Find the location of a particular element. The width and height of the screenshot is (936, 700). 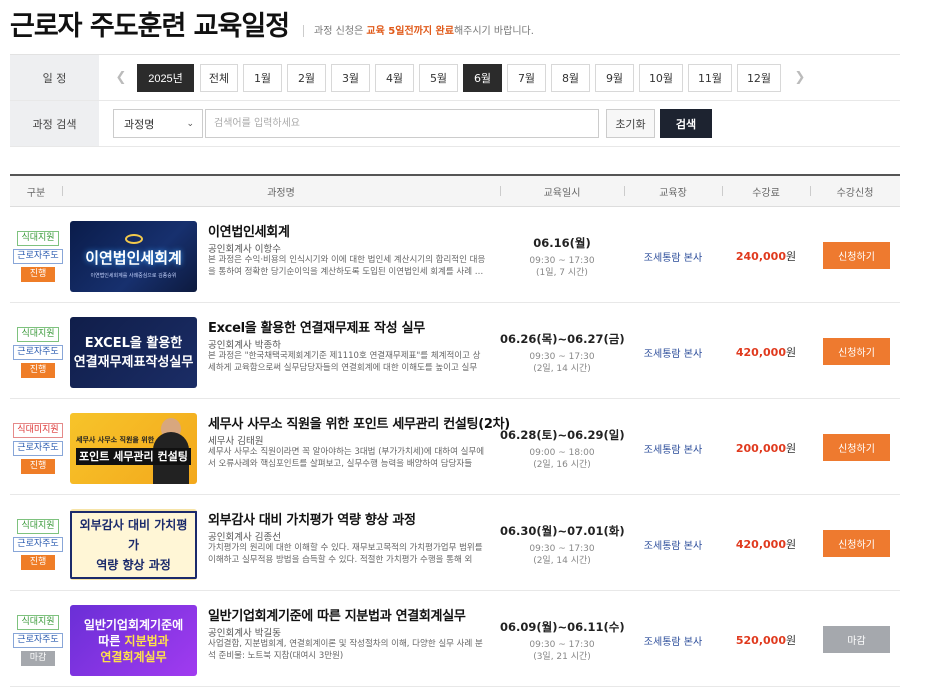

course-title: 일반기업회계기준에 따른 지분법과 연결회계실무 is located at coordinates (337, 614).